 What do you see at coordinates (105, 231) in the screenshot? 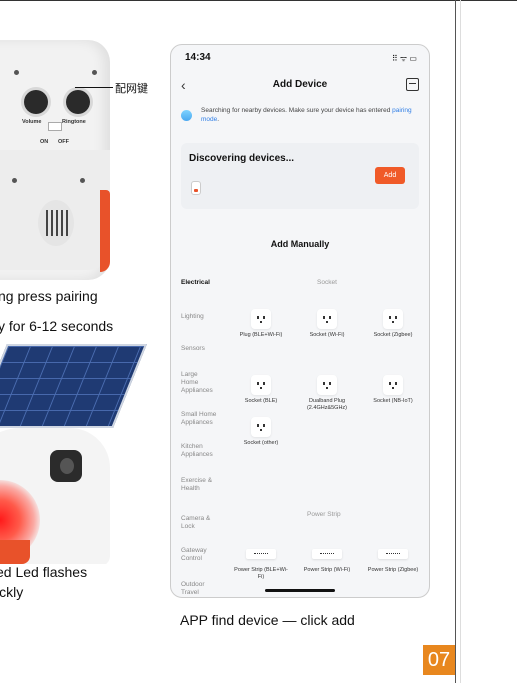
I see `siren-orange-trim-right` at bounding box center [105, 231].